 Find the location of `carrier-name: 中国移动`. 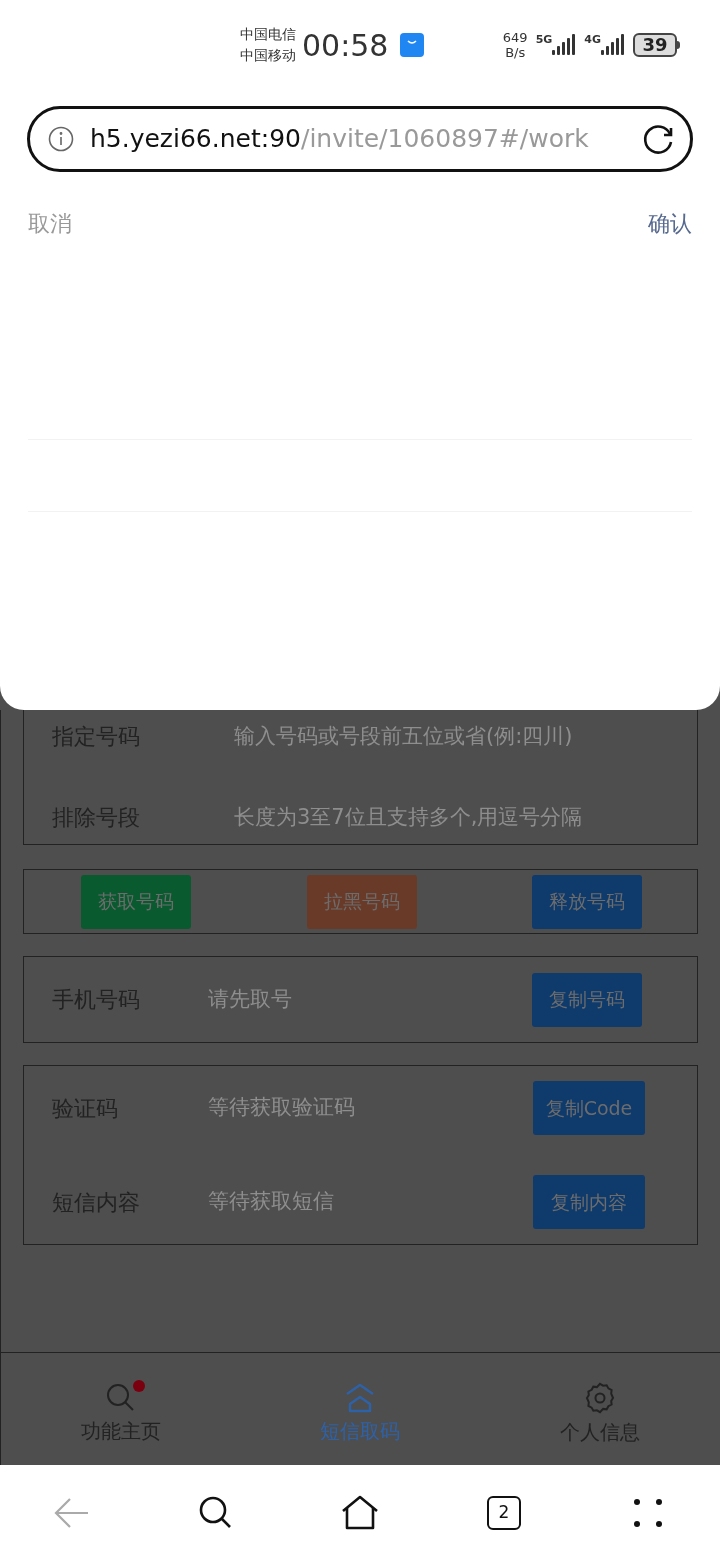

carrier-name: 中国移动 is located at coordinates (268, 55).